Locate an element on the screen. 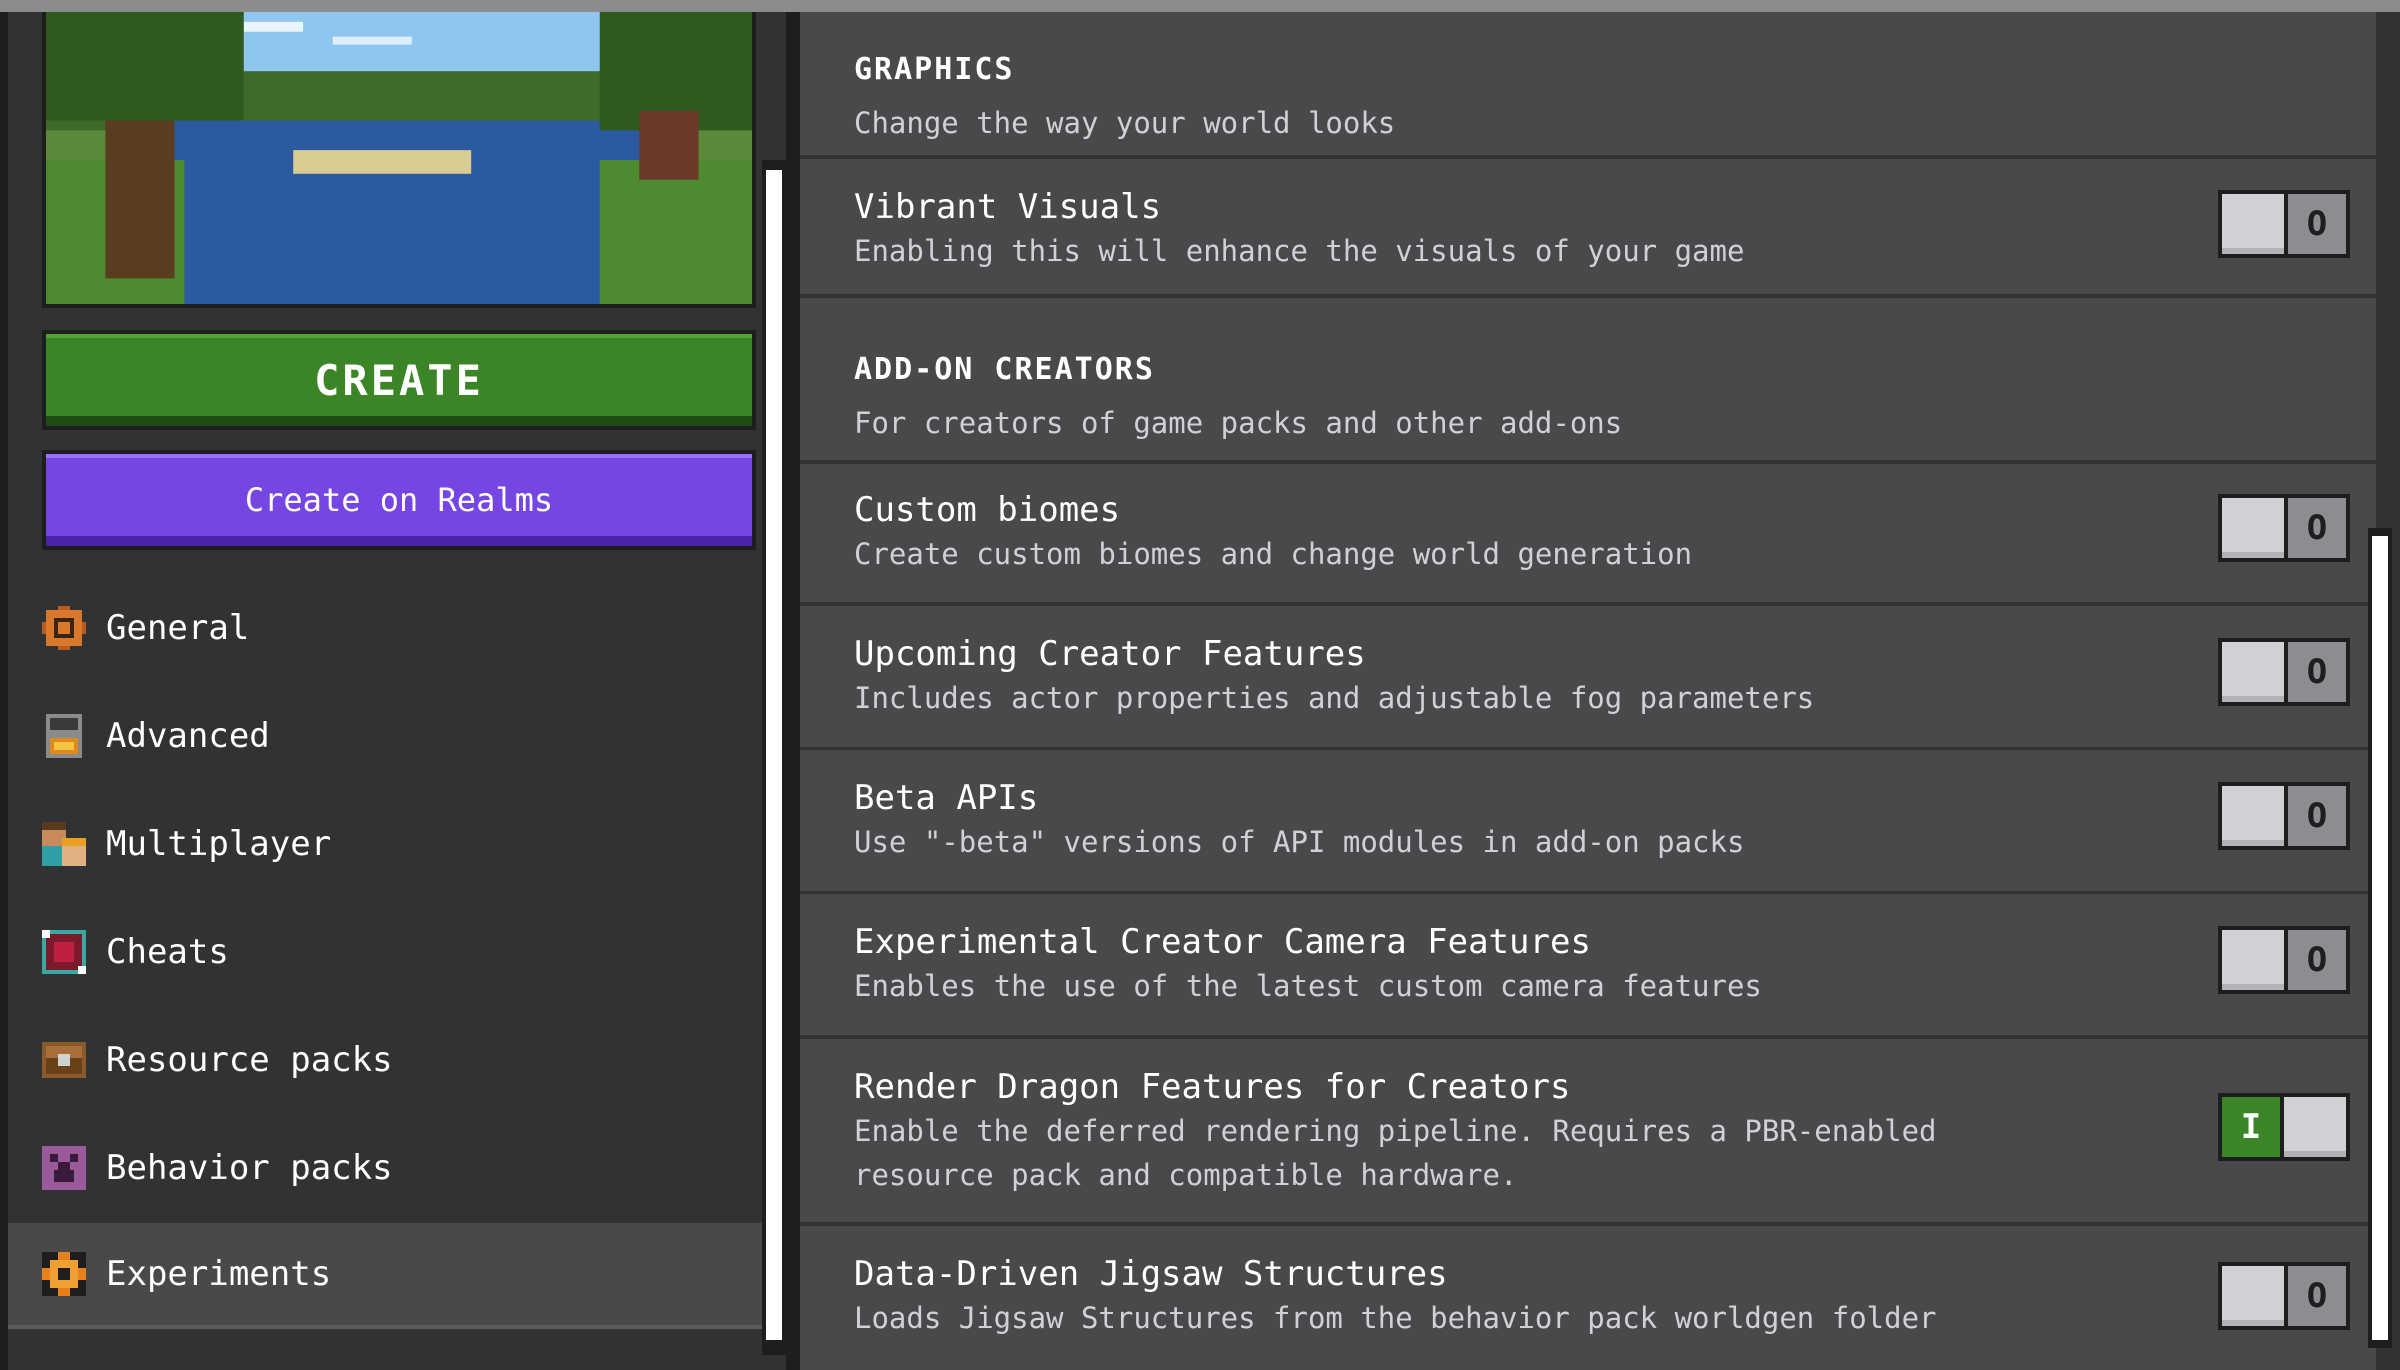 The width and height of the screenshot is (2400, 1370). setting-title: Beta APIs is located at coordinates (946, 798).